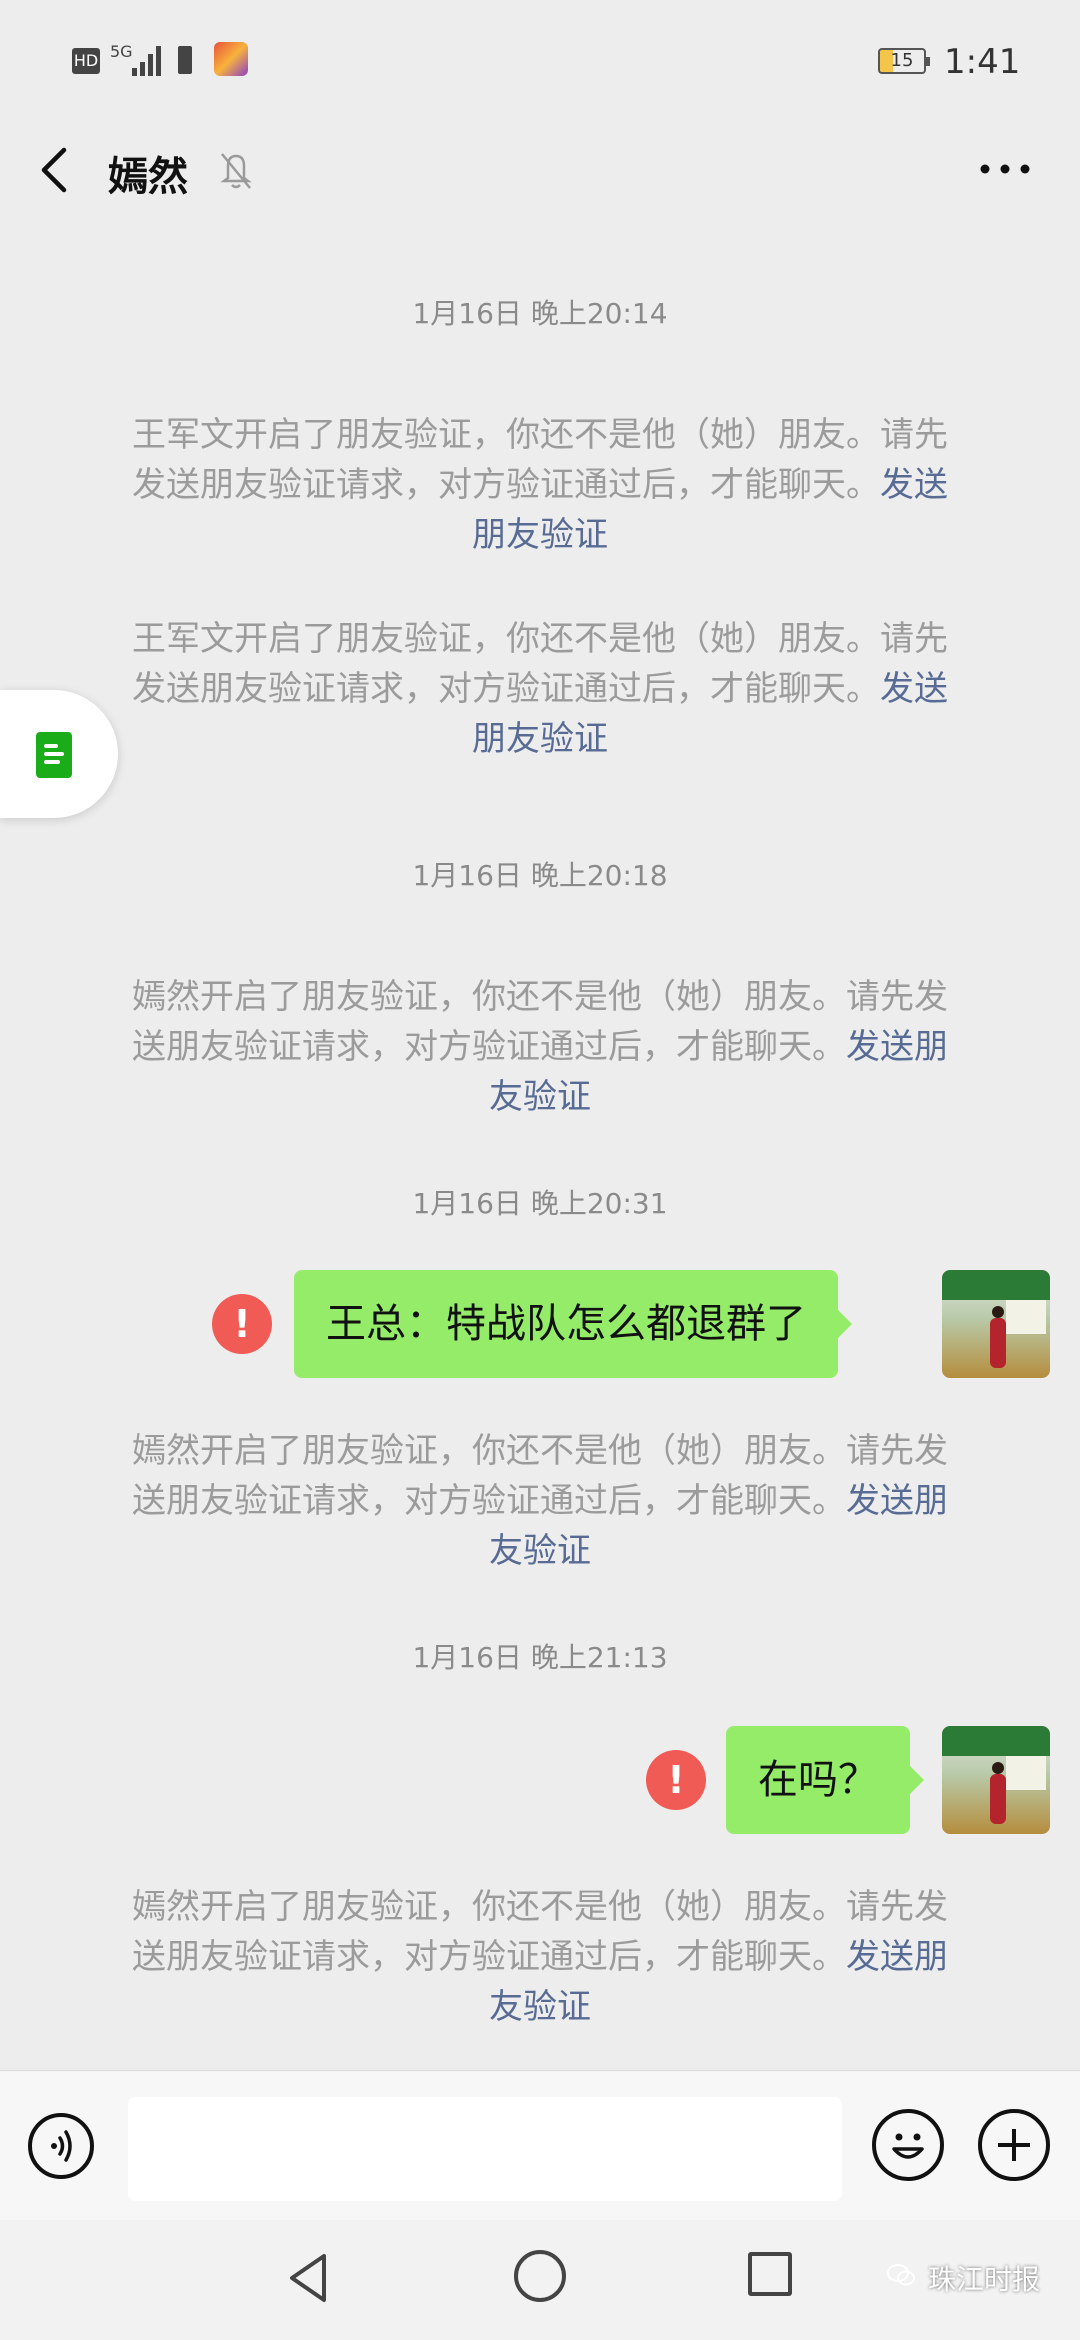 The height and width of the screenshot is (2340, 1080). I want to click on system-nav-bar: 珠江时报, so click(540, 2280).